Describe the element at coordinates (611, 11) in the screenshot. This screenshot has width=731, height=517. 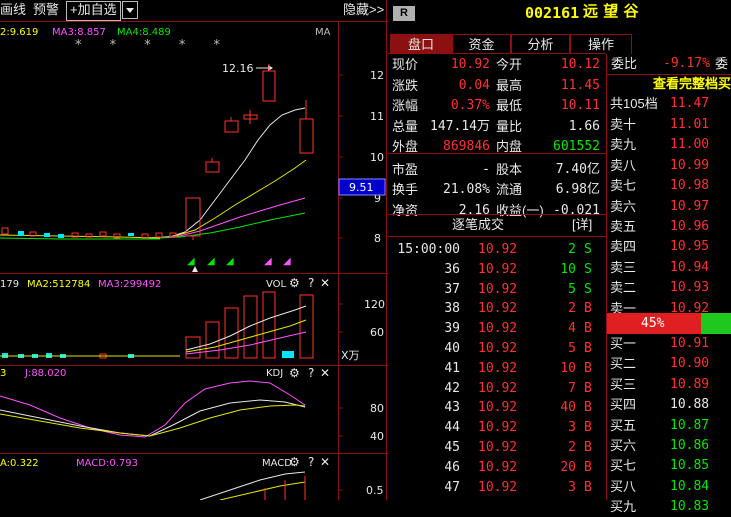
I see `stock-name: 远 望 谷` at that location.